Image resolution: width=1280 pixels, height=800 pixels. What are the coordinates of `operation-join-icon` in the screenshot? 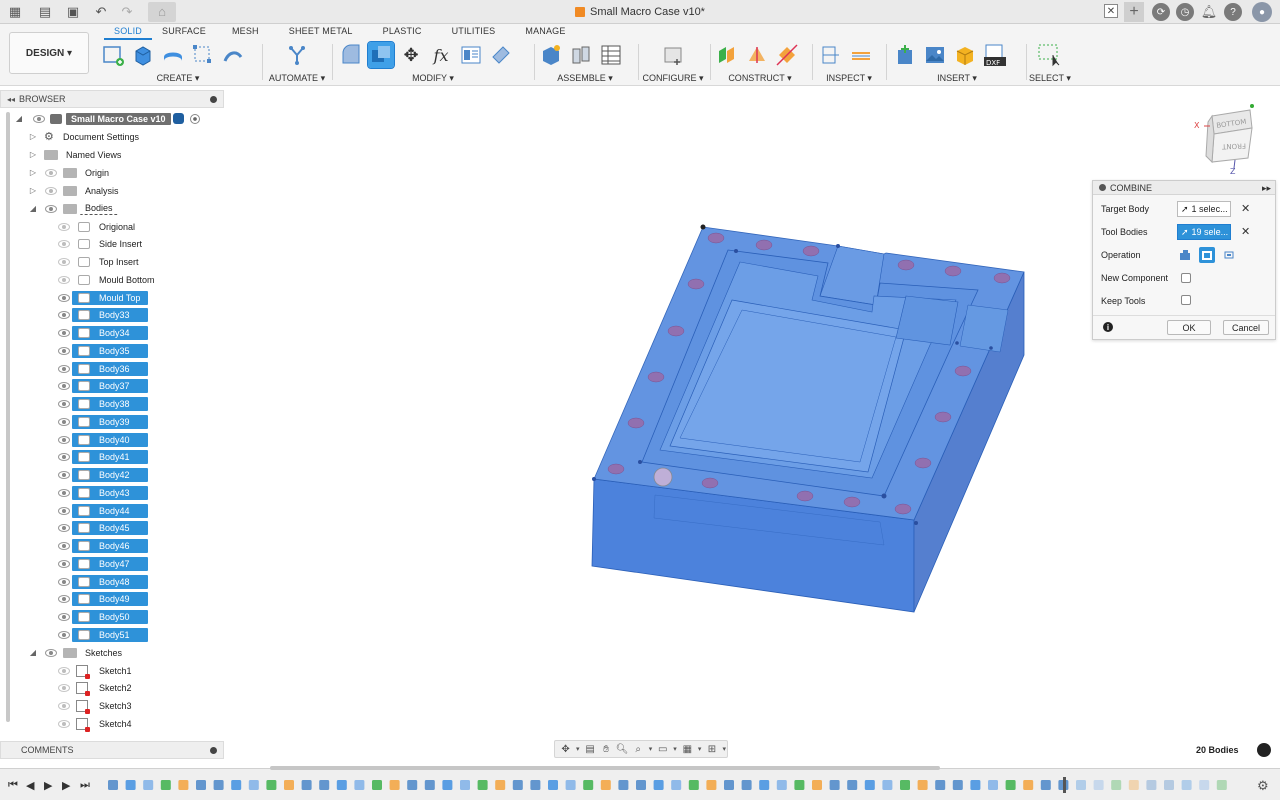 It's located at (1185, 255).